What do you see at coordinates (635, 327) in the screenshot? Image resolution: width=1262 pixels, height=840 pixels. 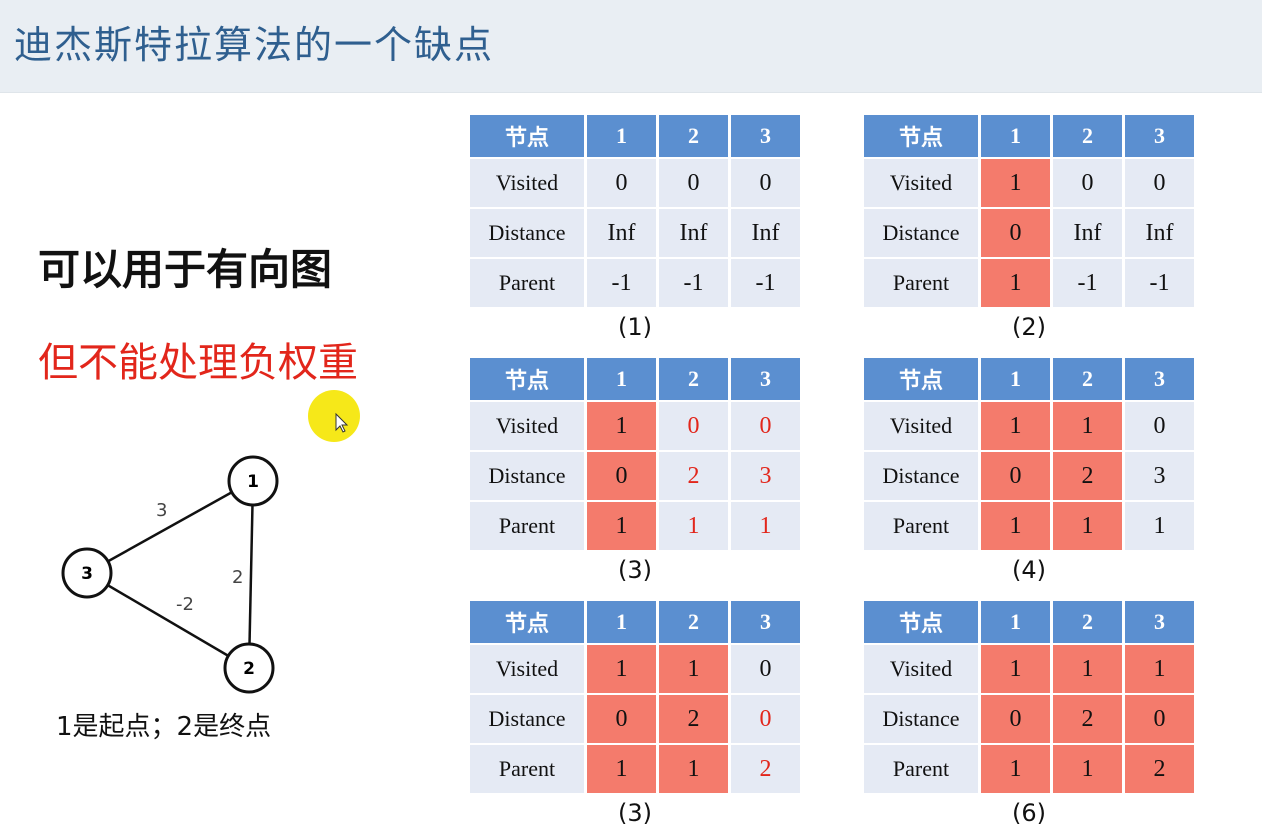 I see `table-caption: (1)` at bounding box center [635, 327].